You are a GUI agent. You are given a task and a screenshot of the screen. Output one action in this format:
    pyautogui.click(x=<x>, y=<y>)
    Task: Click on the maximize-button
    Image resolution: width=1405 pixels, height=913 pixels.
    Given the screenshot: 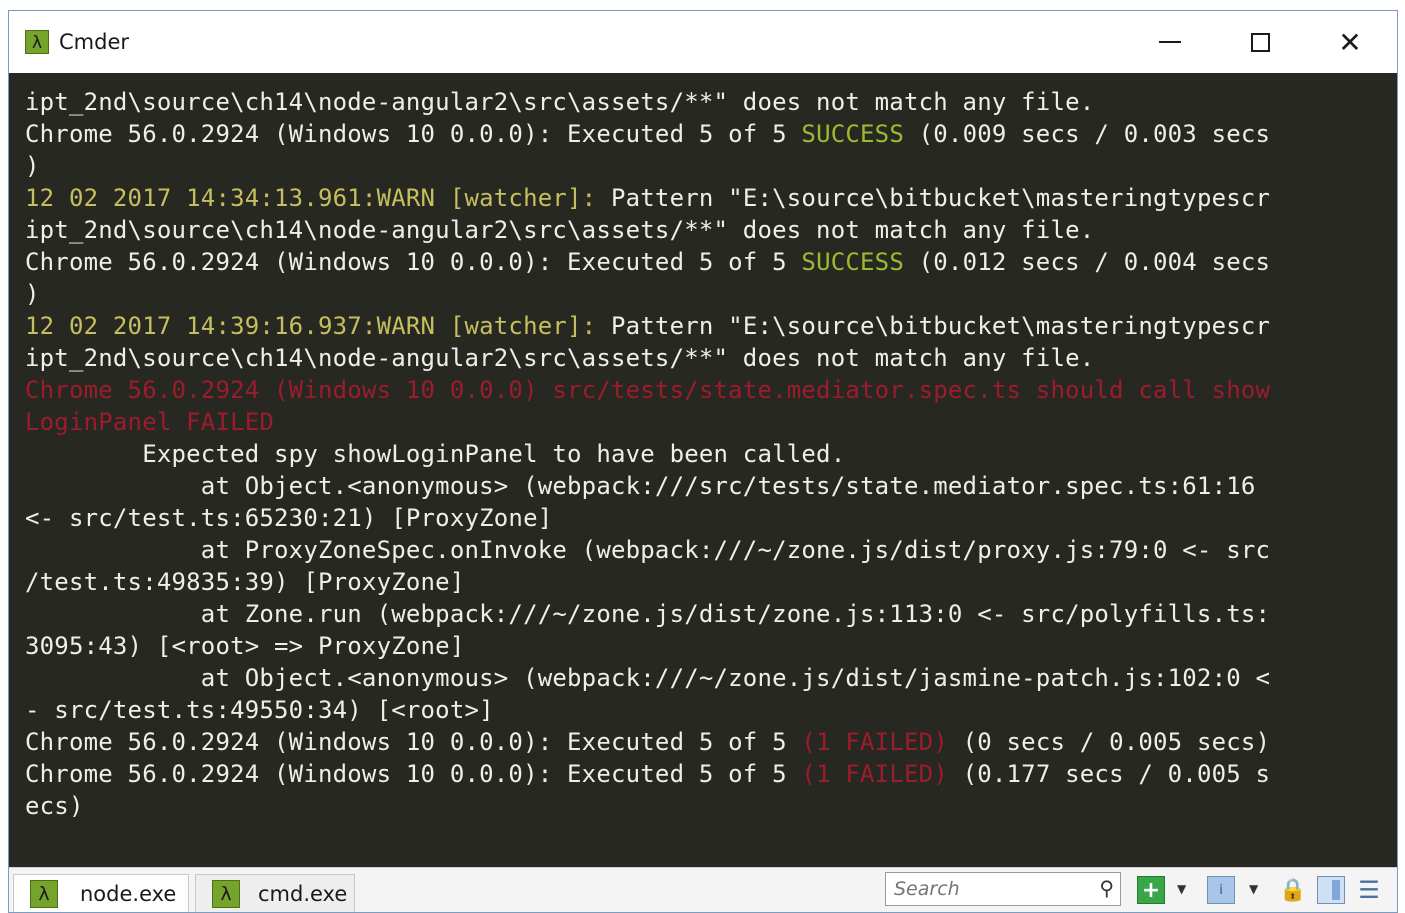 What is the action you would take?
    pyautogui.click(x=1260, y=42)
    